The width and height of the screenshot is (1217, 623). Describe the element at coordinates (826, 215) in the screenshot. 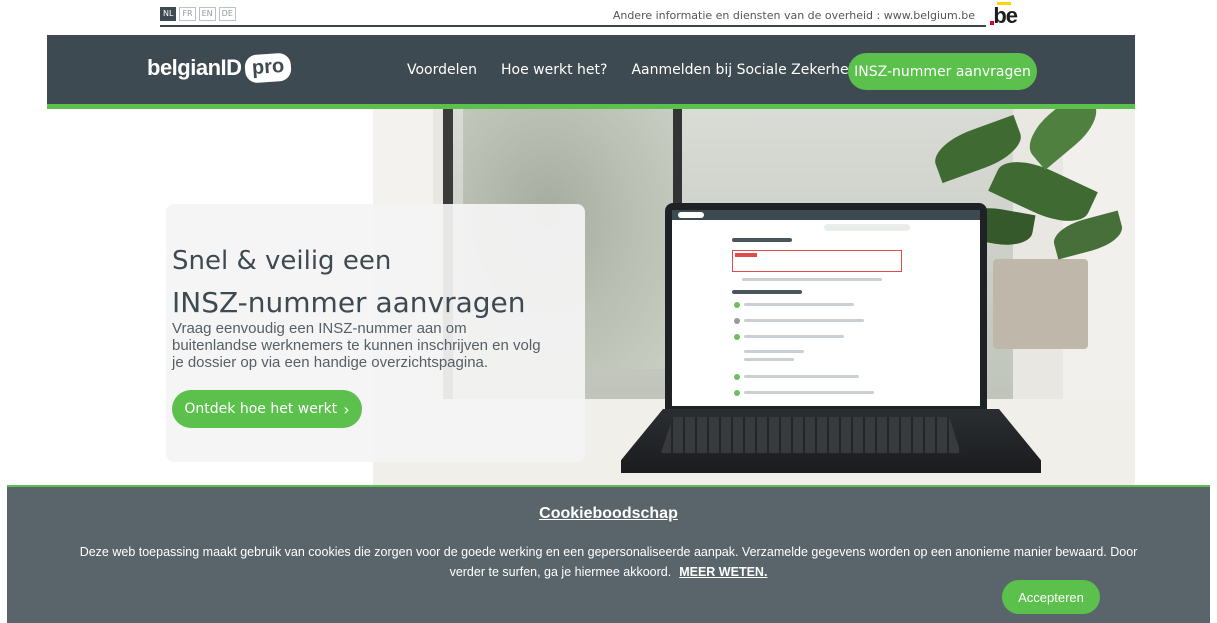

I see `mini-app-bar` at that location.